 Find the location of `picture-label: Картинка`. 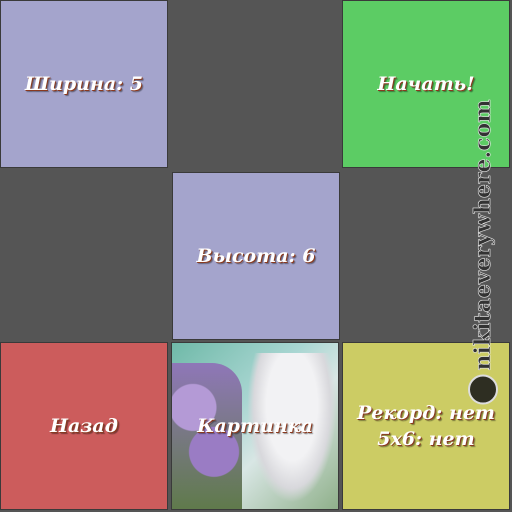

picture-label: Картинка is located at coordinates (255, 426).